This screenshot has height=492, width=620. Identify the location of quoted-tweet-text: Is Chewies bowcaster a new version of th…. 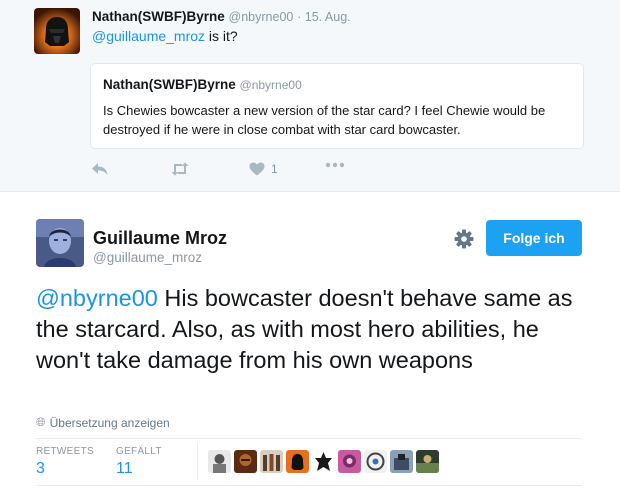
(324, 120).